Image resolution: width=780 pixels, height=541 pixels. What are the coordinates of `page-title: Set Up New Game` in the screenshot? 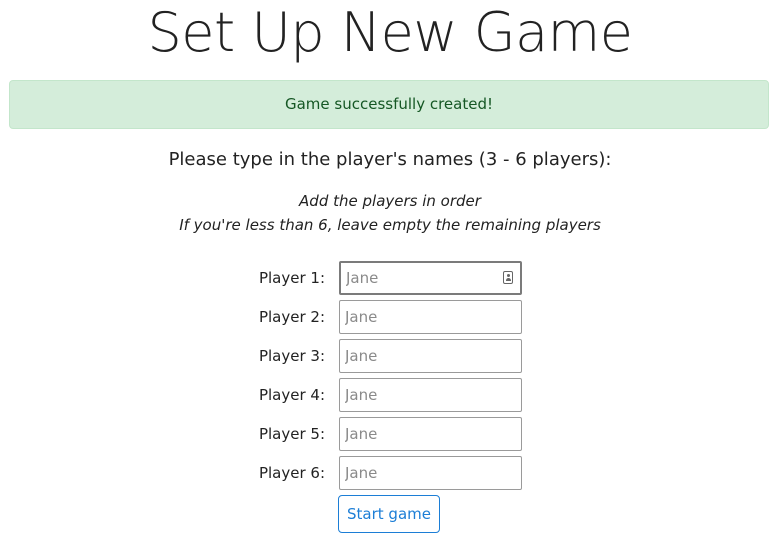 It's located at (390, 32).